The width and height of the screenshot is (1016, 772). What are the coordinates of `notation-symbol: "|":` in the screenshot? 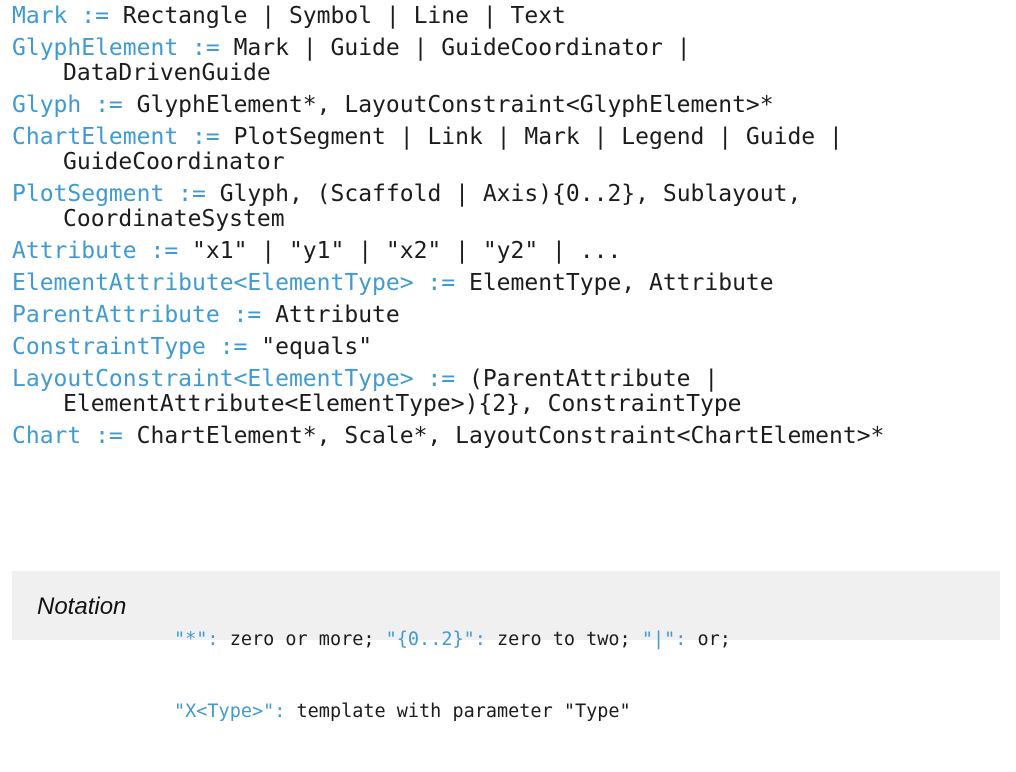 It's located at (664, 639).